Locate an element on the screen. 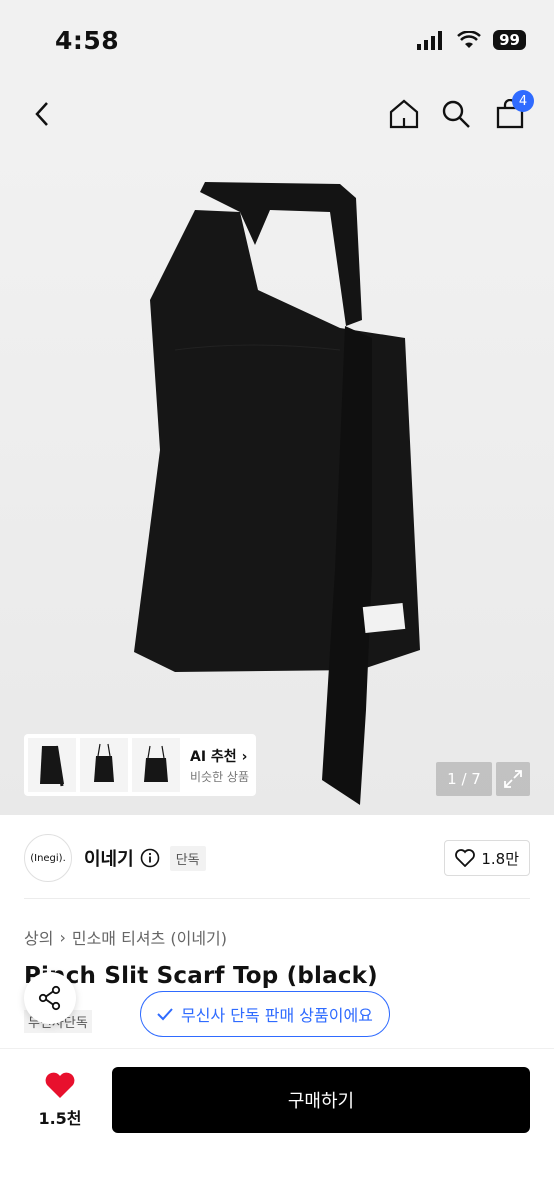 The image size is (554, 1201). status-bar: 4:58 99 is located at coordinates (277, 40).